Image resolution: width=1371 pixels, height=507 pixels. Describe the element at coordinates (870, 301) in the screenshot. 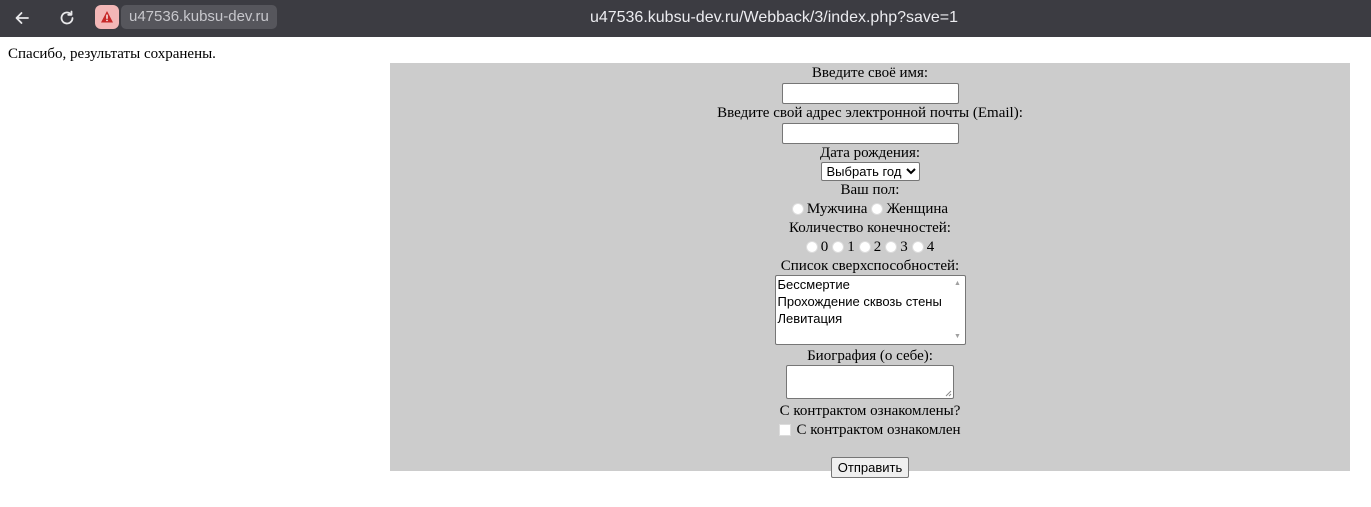

I see `ability-option: Прохождение сквозь стены` at that location.